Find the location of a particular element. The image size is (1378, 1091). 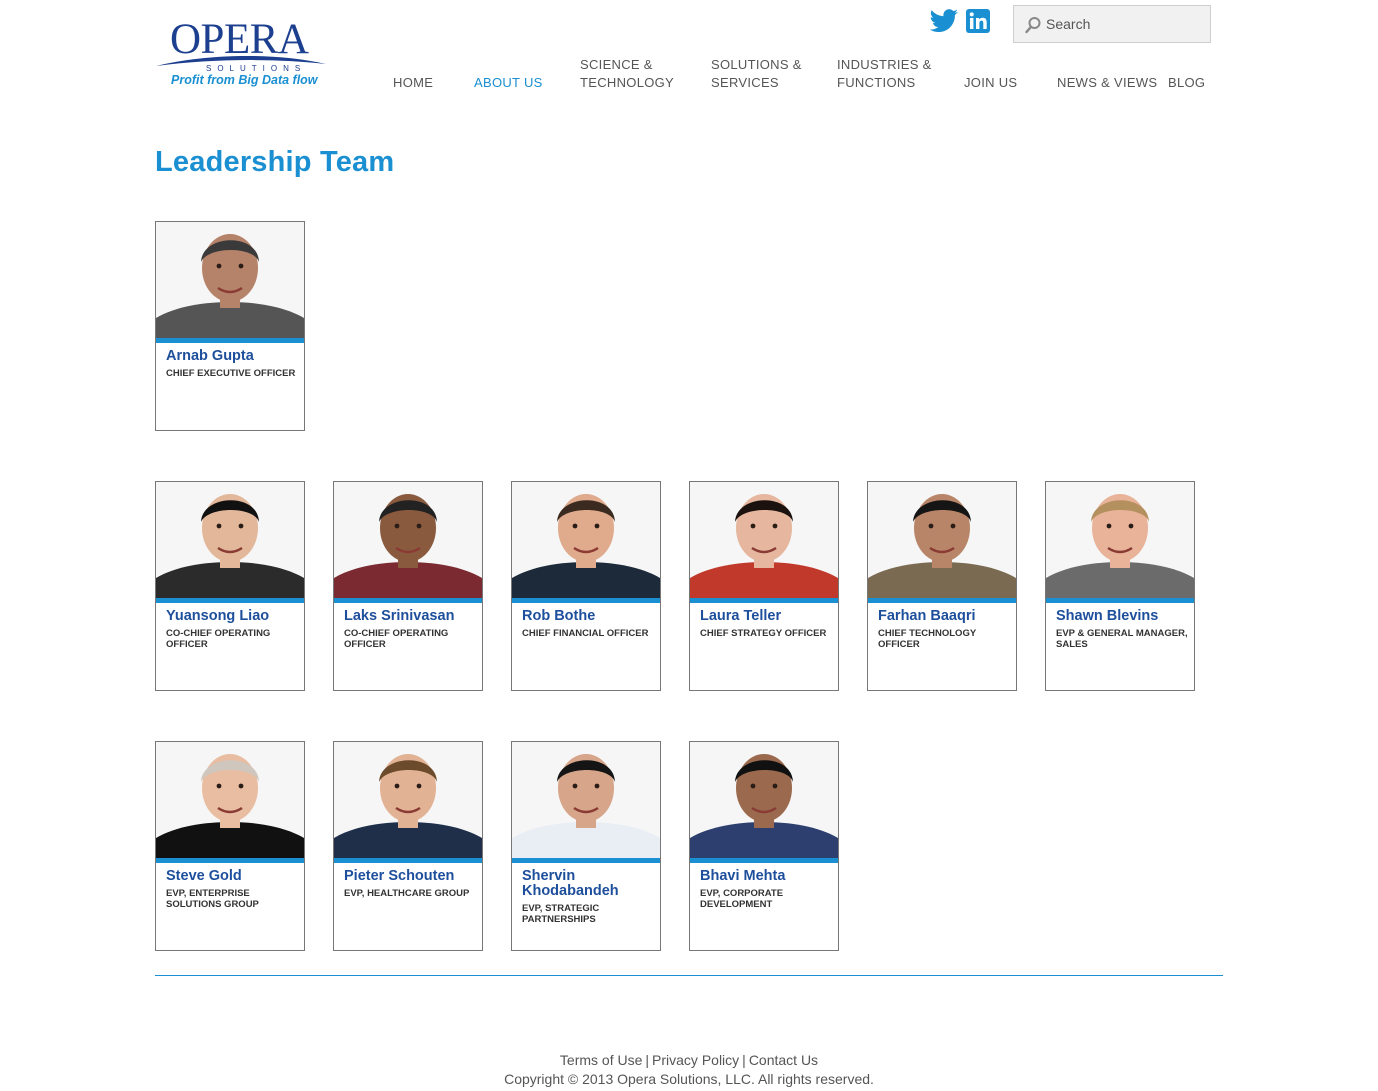

leader-title: CHIEF TECHNOLOGY OFFICER is located at coordinates (927, 639).